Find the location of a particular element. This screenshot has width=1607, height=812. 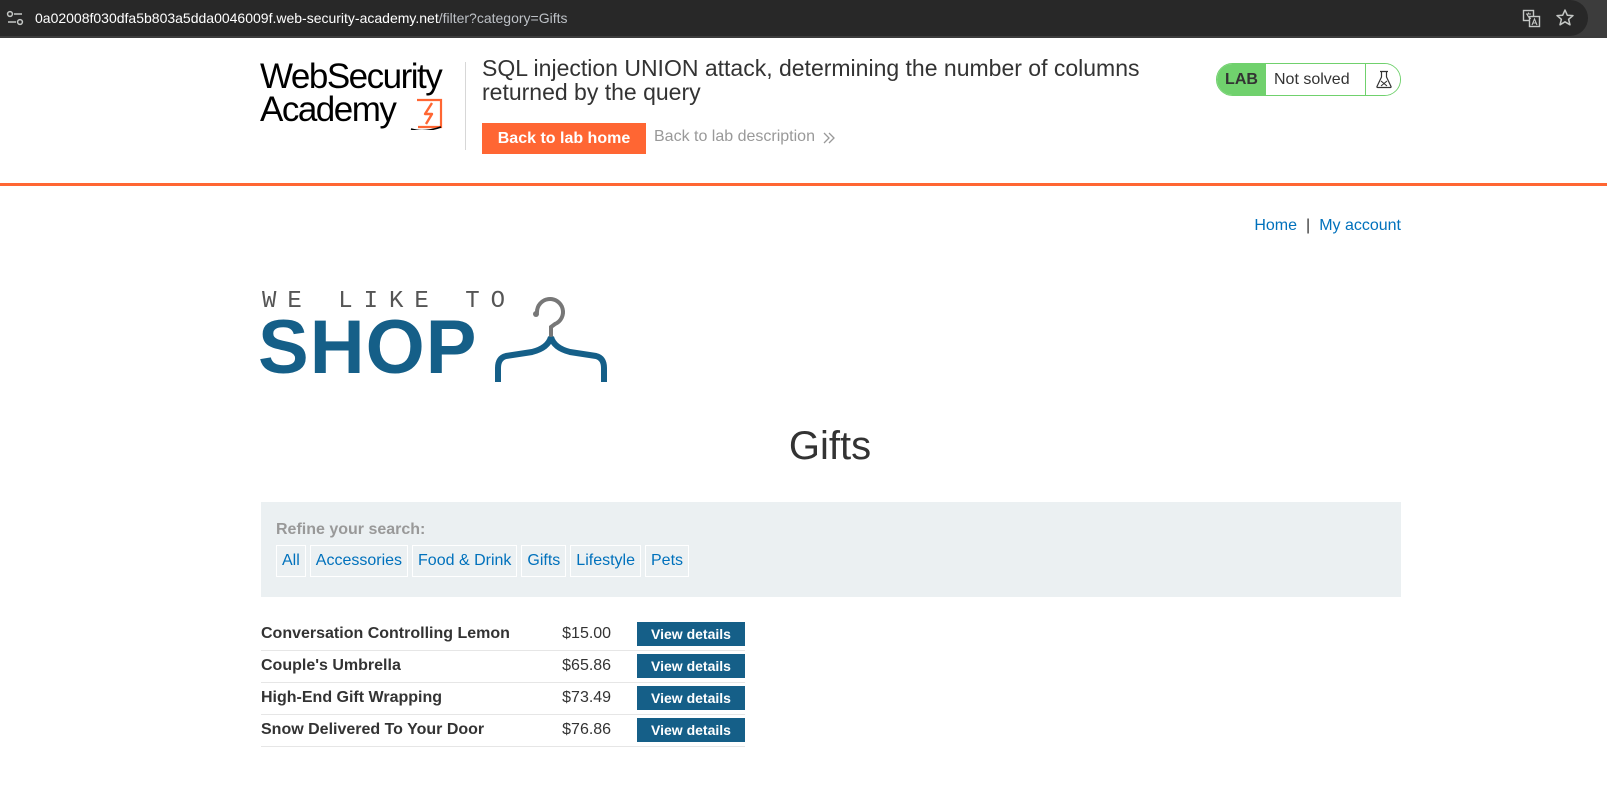

nav-my-account-link: My account is located at coordinates (1360, 225).